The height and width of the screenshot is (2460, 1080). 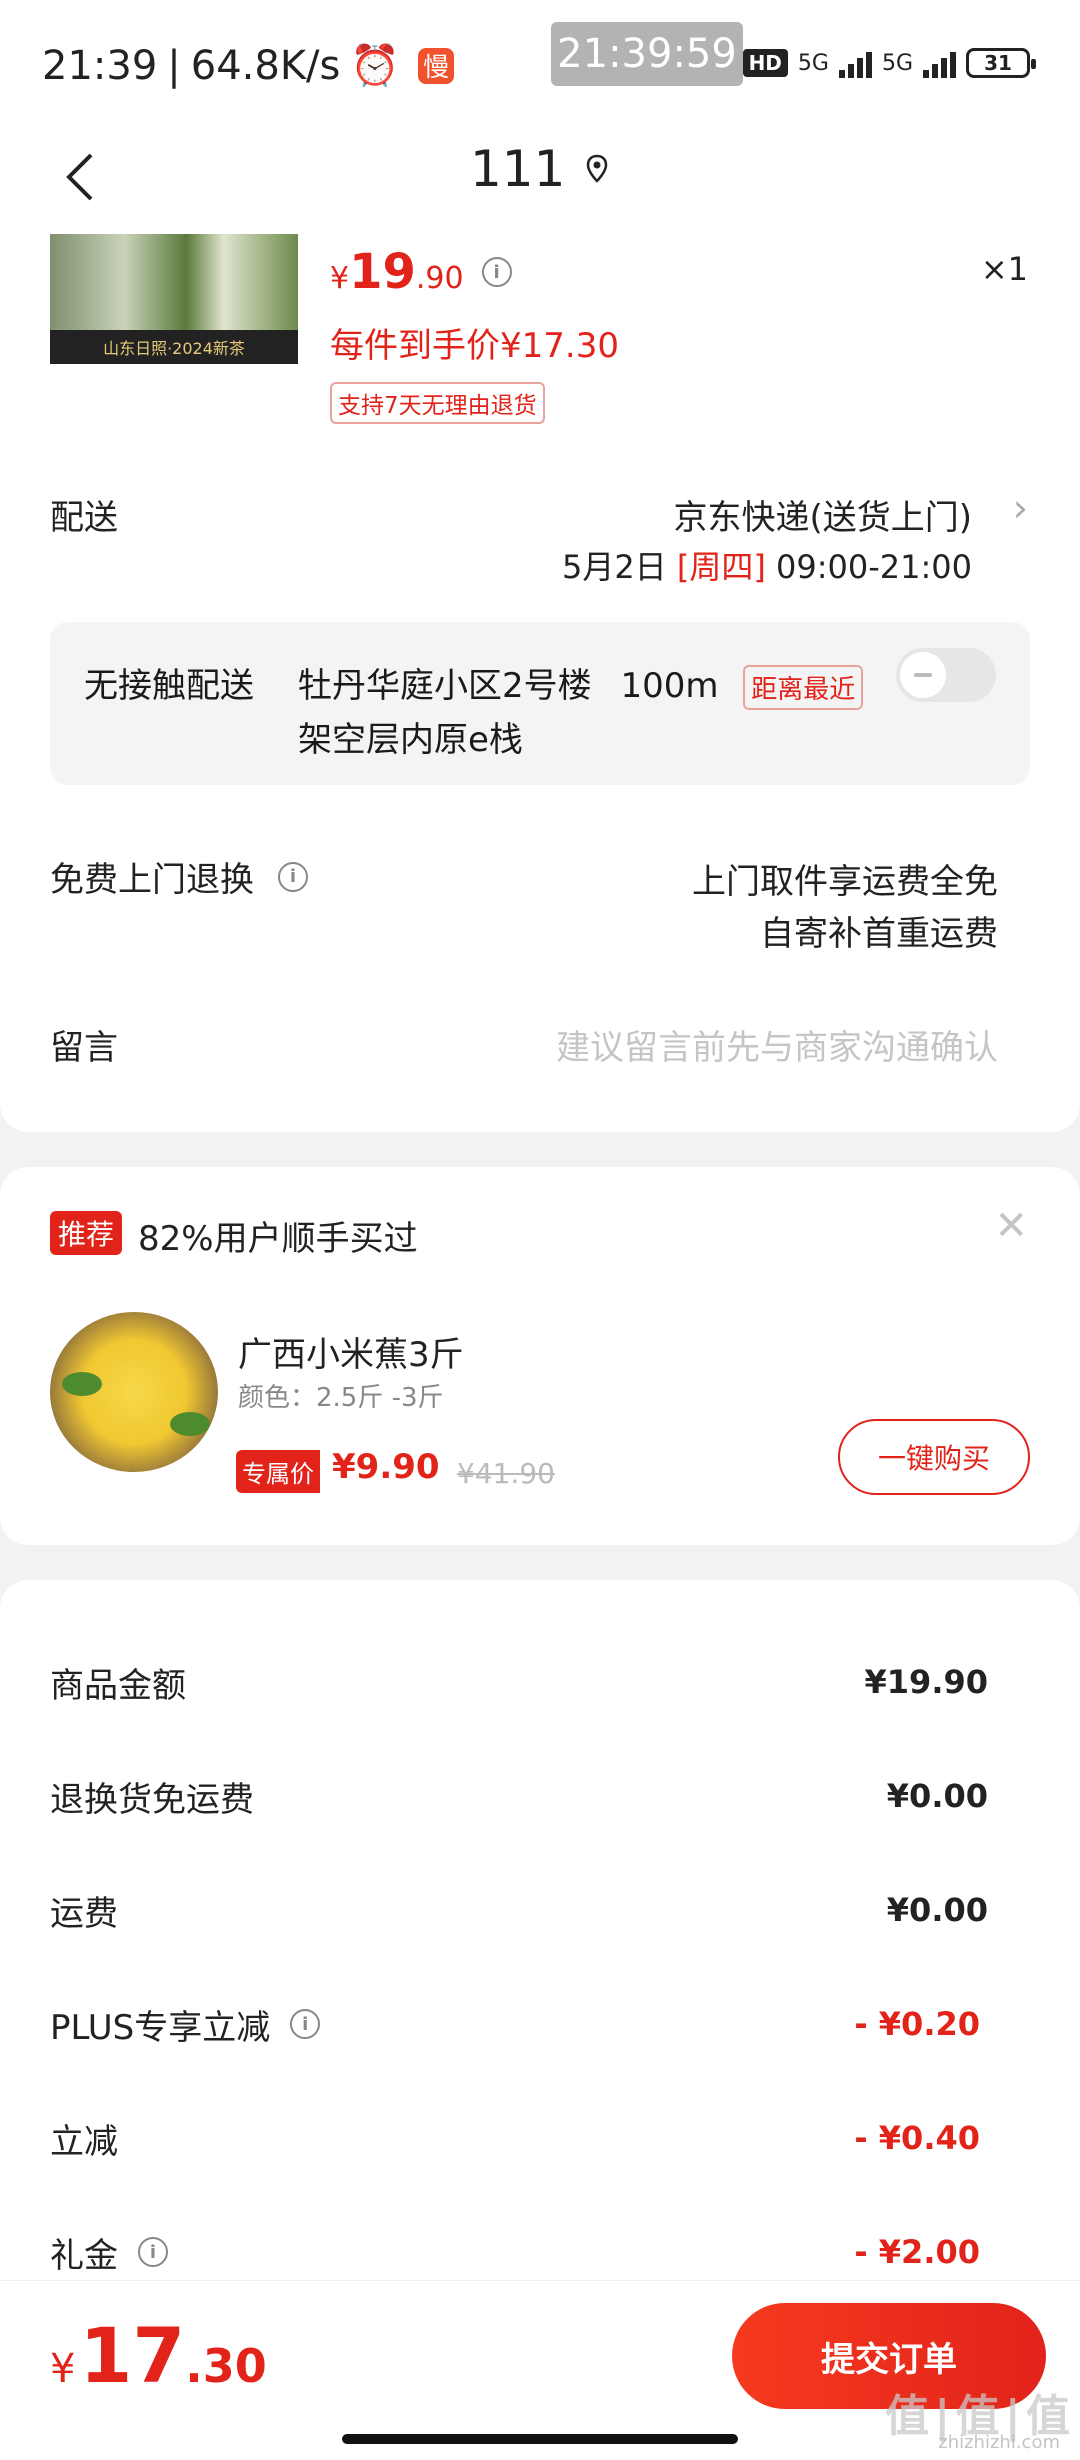 What do you see at coordinates (134, 1392) in the screenshot?
I see `banana-product-image` at bounding box center [134, 1392].